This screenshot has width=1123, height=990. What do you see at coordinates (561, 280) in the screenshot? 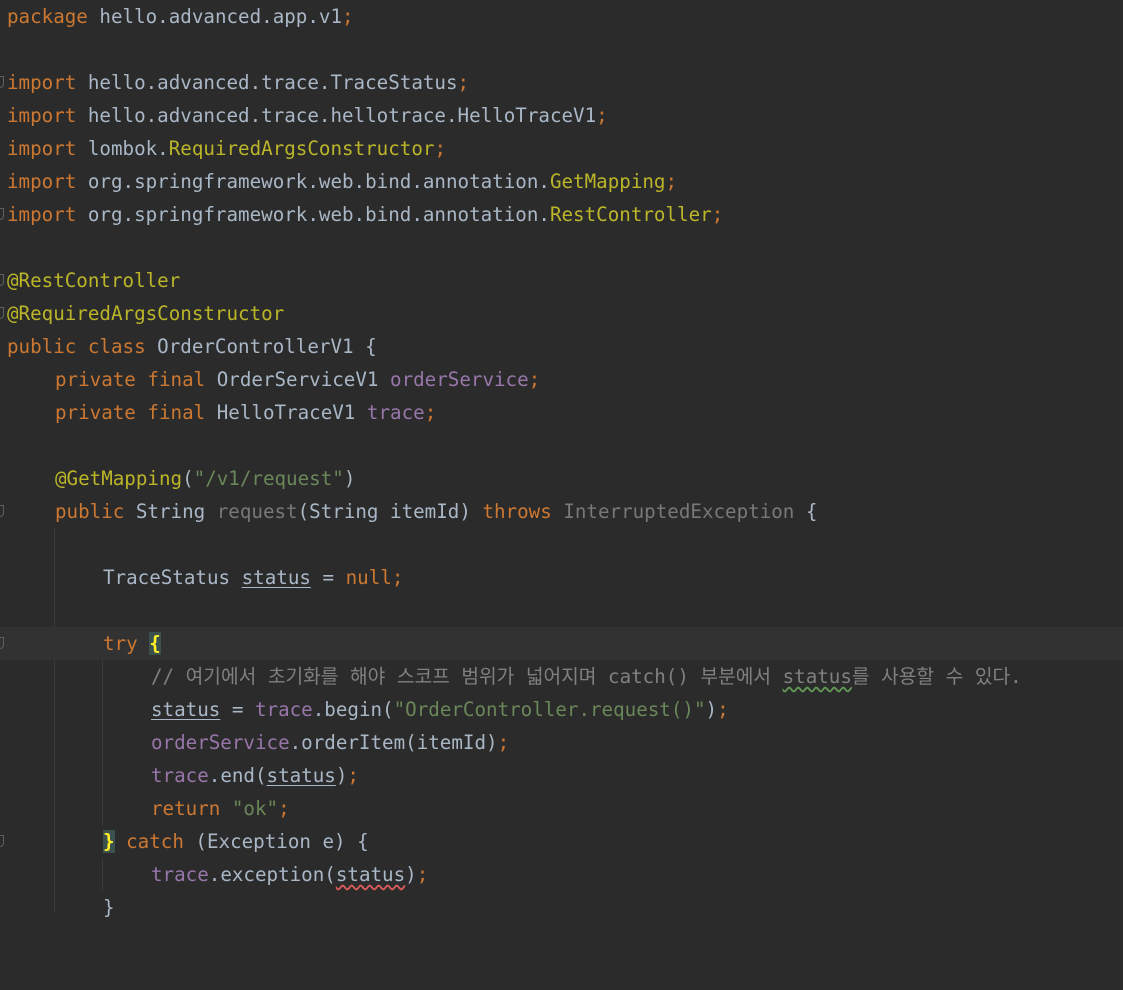
I see `code-line-annotation: @RestController` at bounding box center [561, 280].